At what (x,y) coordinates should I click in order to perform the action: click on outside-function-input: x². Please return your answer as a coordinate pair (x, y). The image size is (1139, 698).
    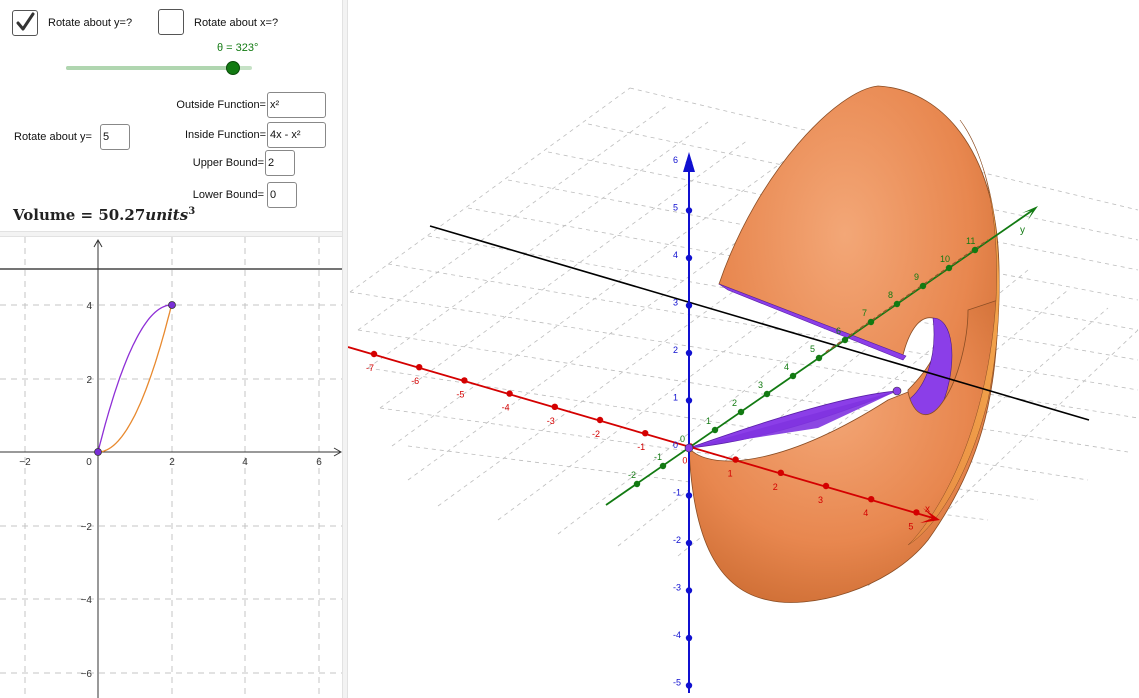
    Looking at the image, I should click on (296, 105).